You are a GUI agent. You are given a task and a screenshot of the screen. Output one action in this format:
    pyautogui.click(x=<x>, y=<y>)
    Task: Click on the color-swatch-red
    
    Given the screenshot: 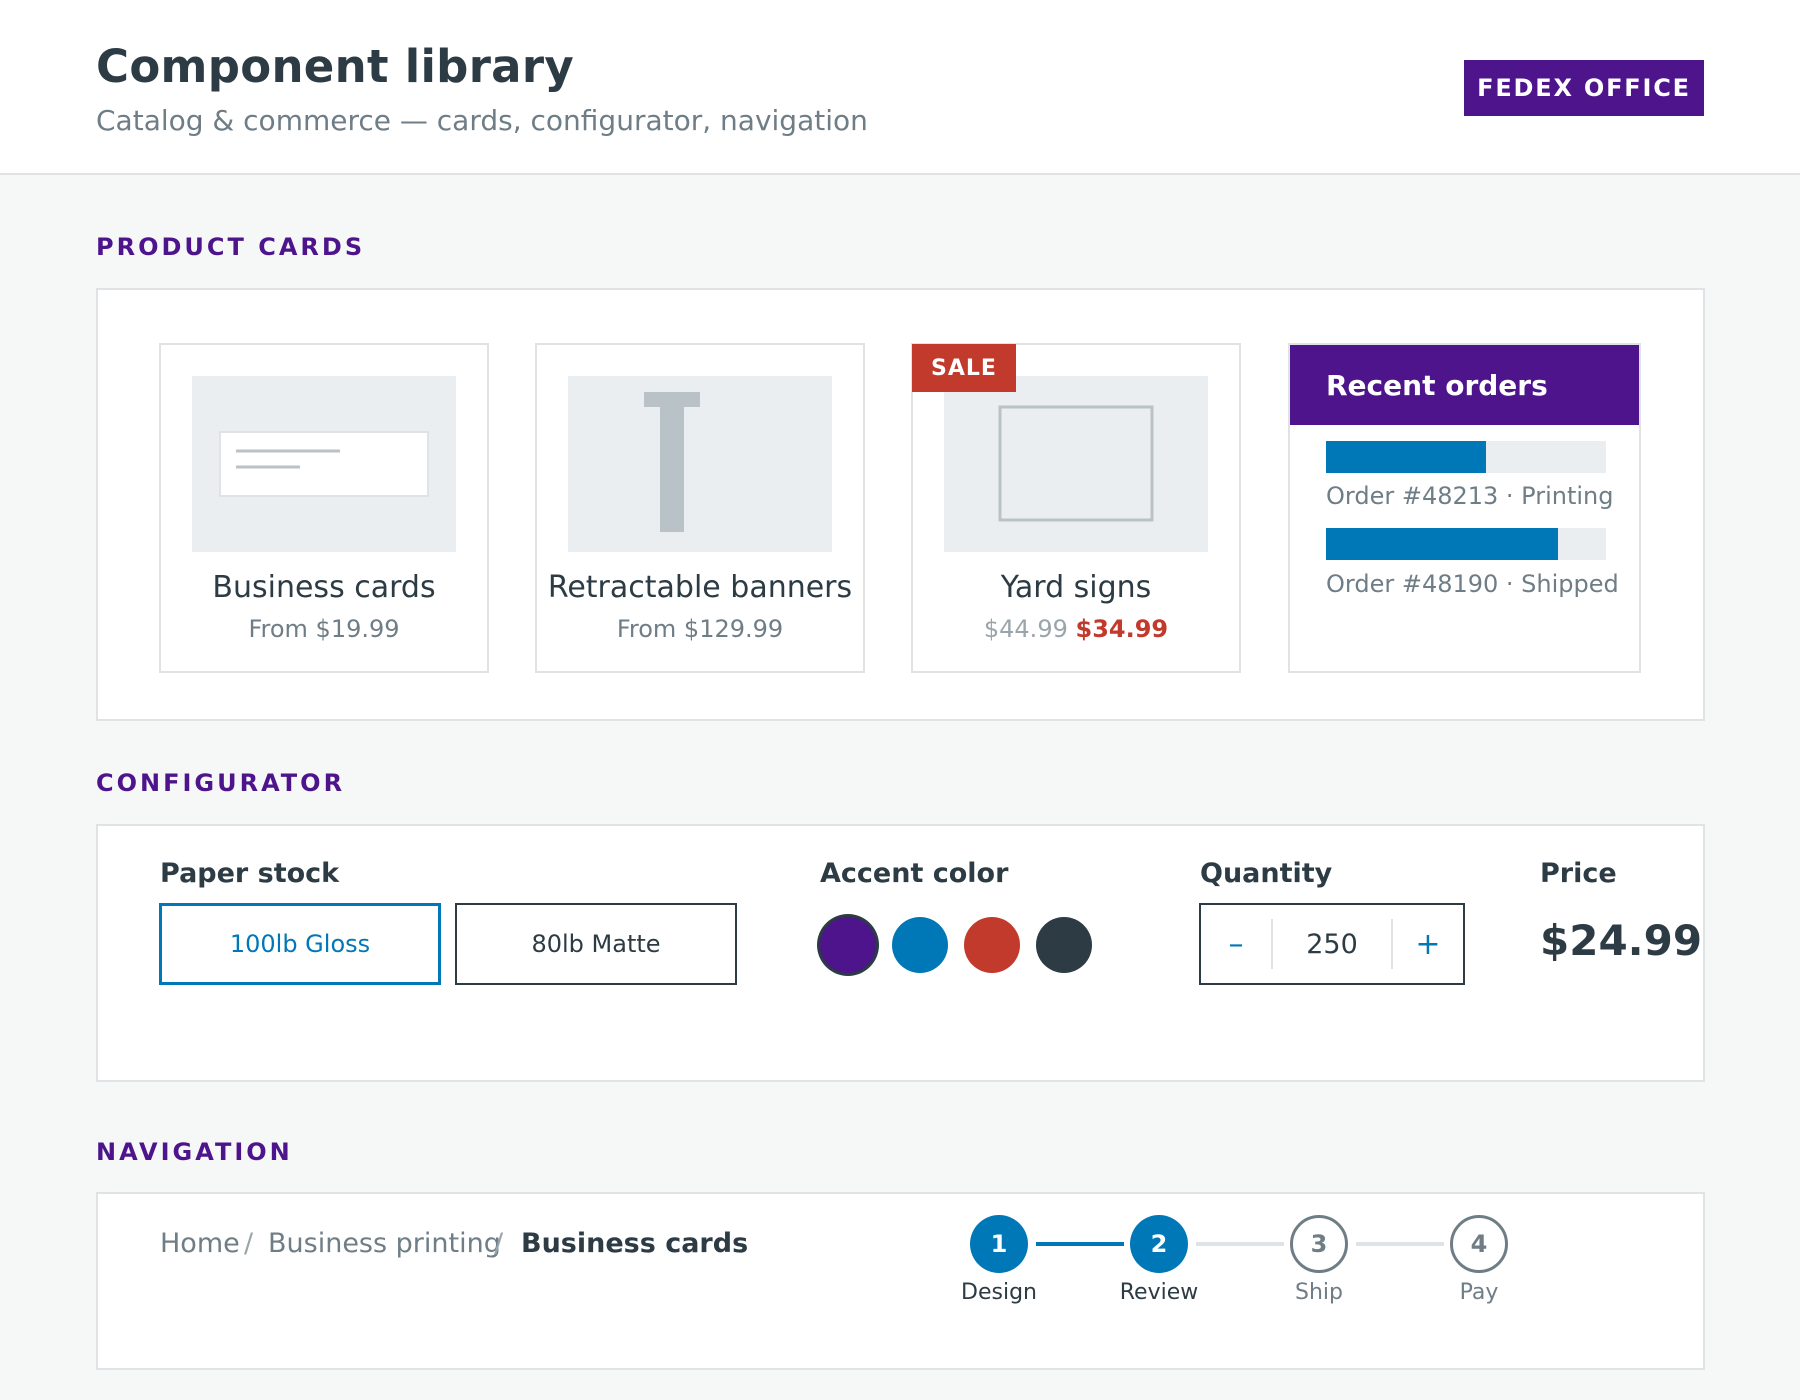 What is the action you would take?
    pyautogui.click(x=992, y=945)
    